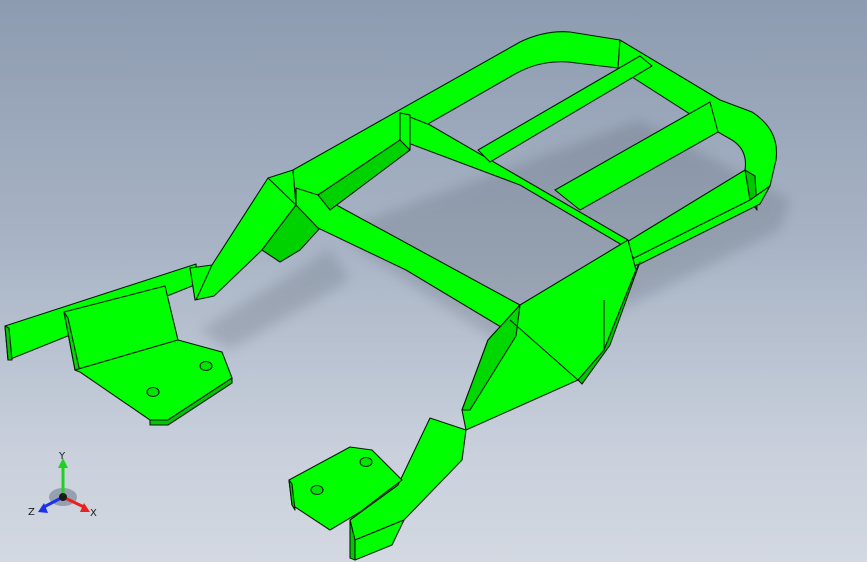 The width and height of the screenshot is (867, 562). I want to click on right-mount-bracket, so click(377, 489).